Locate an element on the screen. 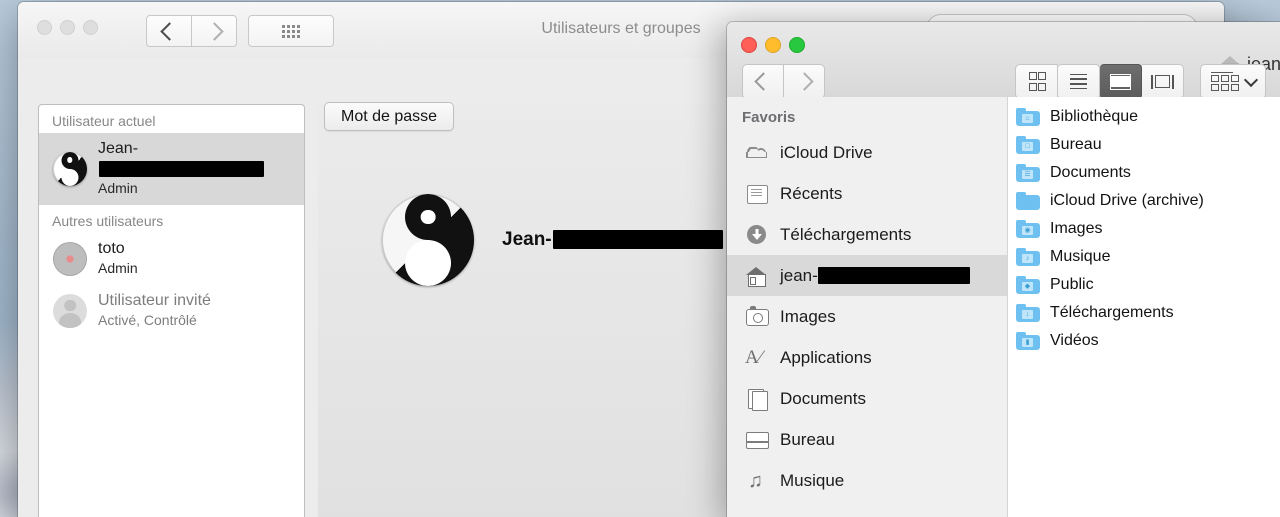 The width and height of the screenshot is (1280, 517). minimize-button is located at coordinates (773, 45).